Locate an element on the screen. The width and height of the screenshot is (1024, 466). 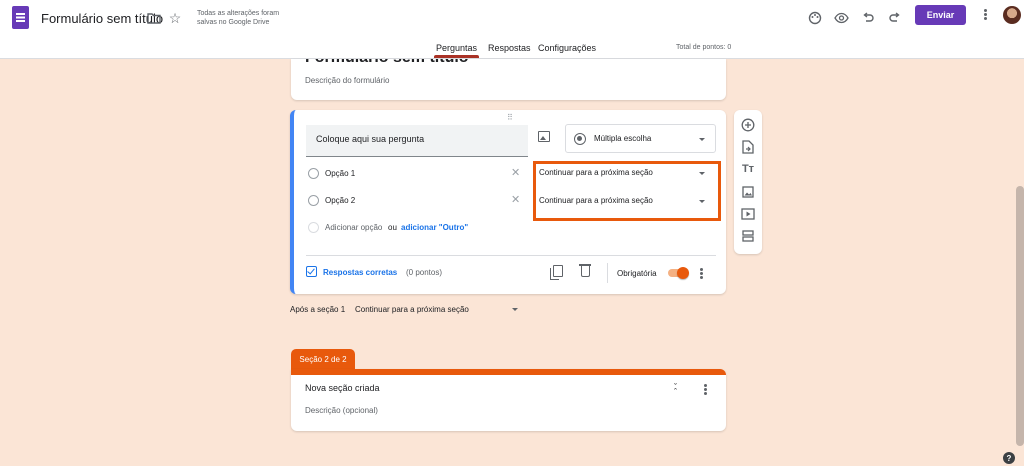
radio-type-icon is located at coordinates (580, 139).